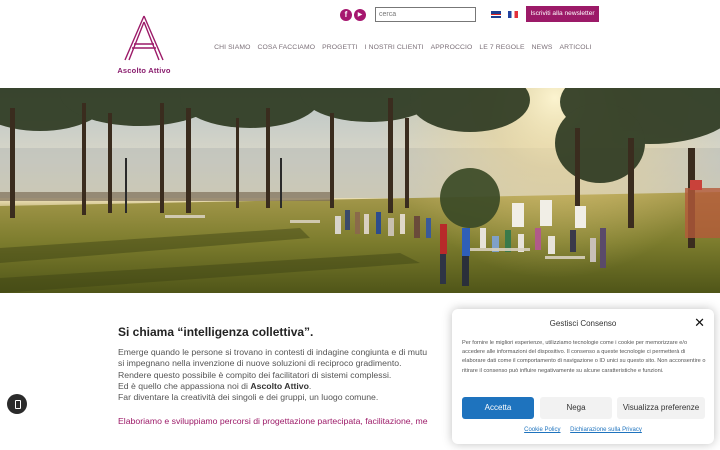  I want to click on search-input, so click(425, 14).